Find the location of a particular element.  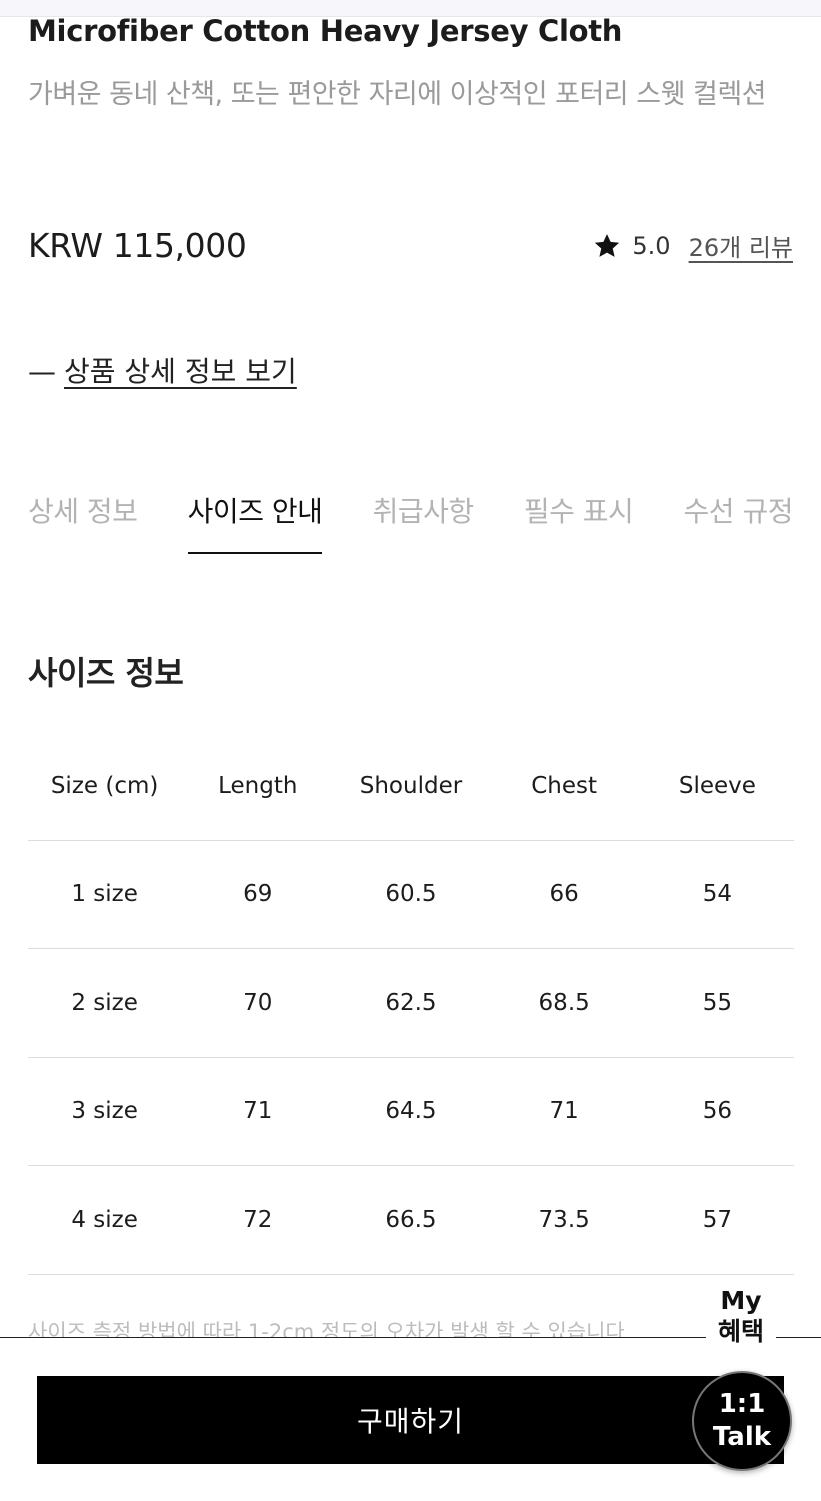

table-cell: 56 is located at coordinates (717, 1111).